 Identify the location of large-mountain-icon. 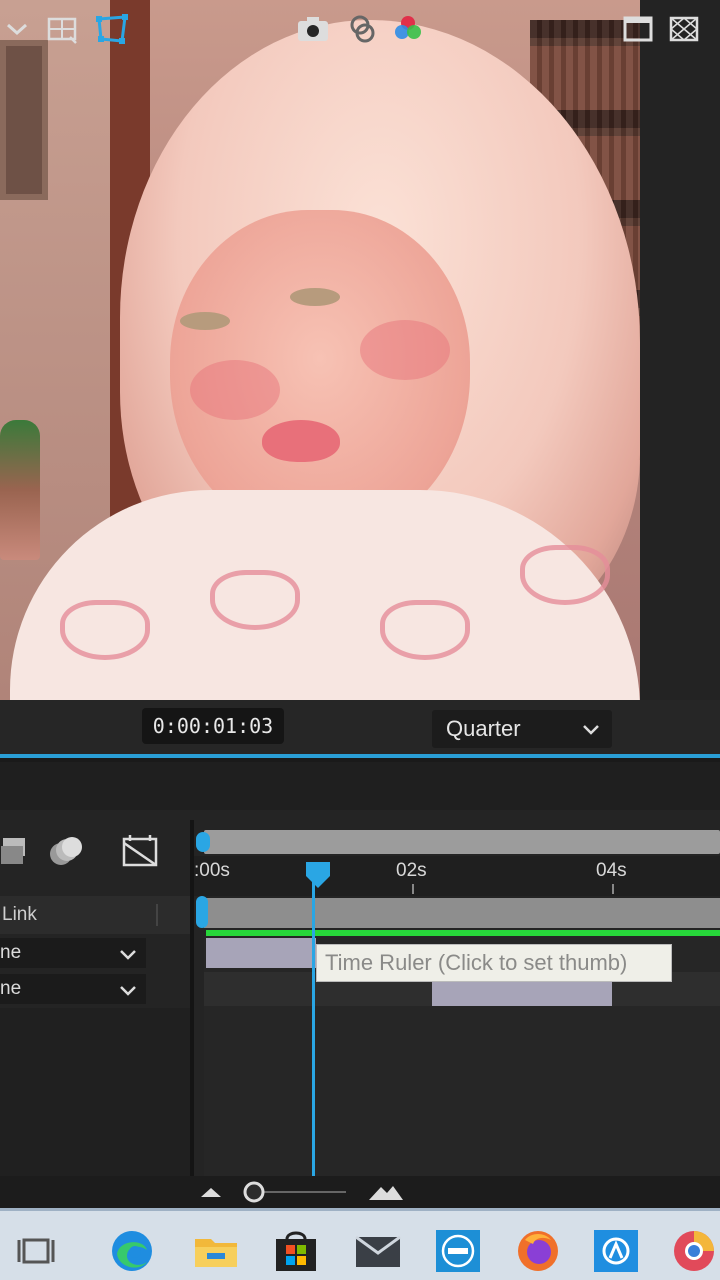
(386, 1193).